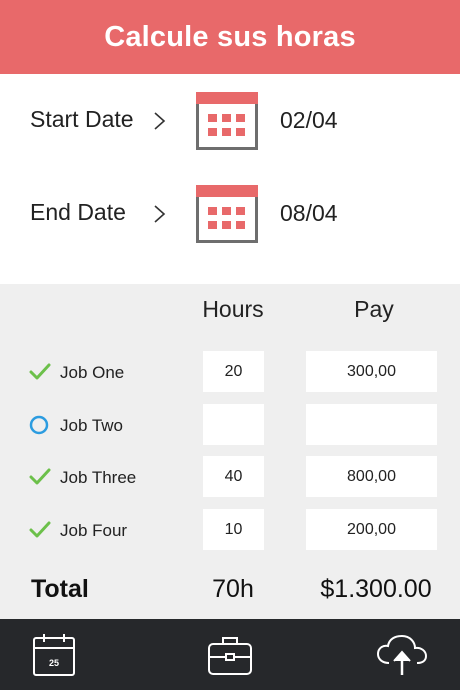 Image resolution: width=460 pixels, height=690 pixels. Describe the element at coordinates (98, 477) in the screenshot. I see `job-name: Job Three` at that location.